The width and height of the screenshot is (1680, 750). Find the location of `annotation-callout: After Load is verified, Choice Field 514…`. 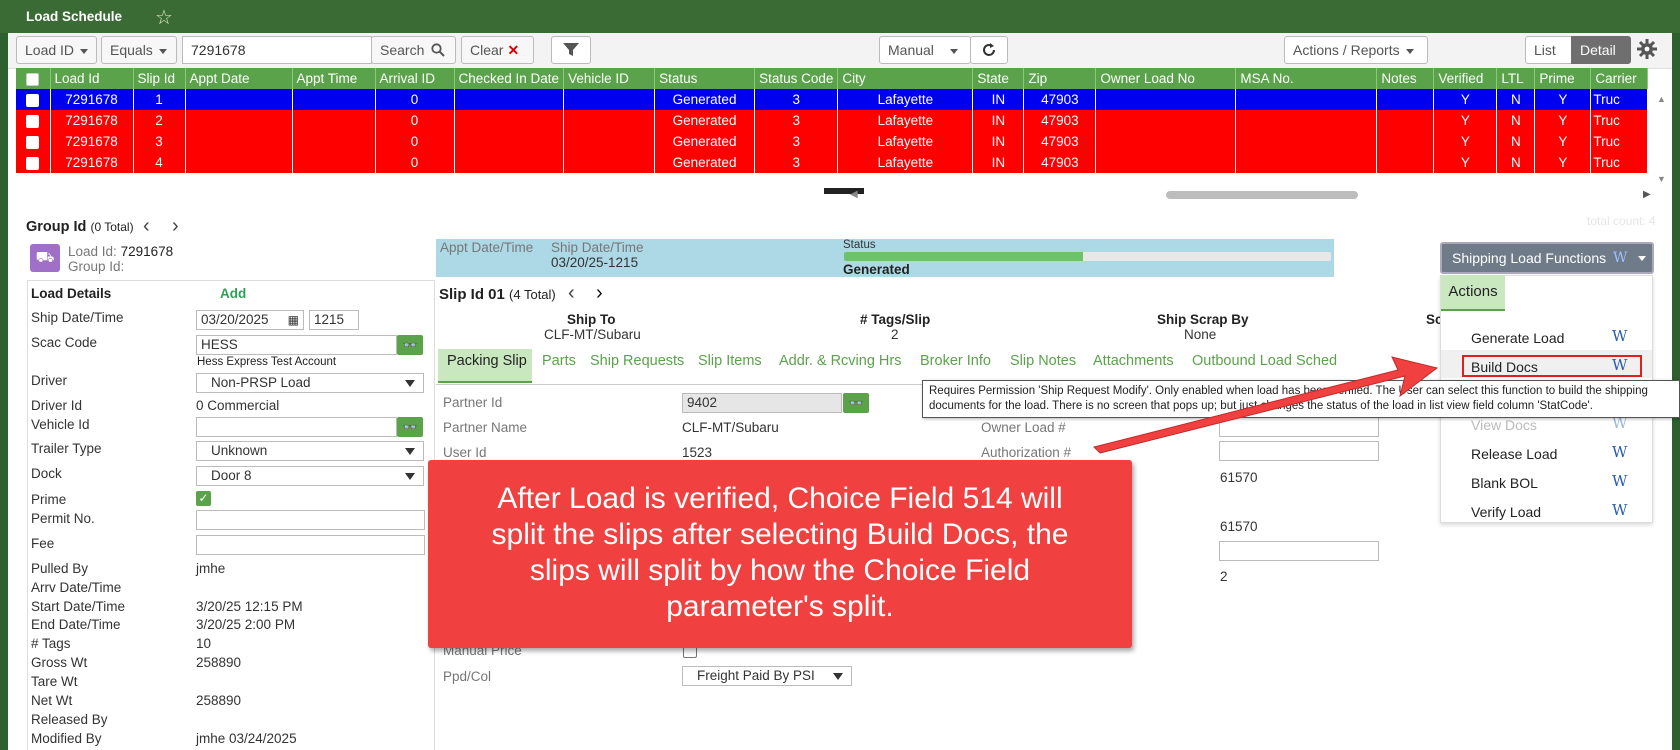

annotation-callout: After Load is verified, Choice Field 514… is located at coordinates (780, 554).